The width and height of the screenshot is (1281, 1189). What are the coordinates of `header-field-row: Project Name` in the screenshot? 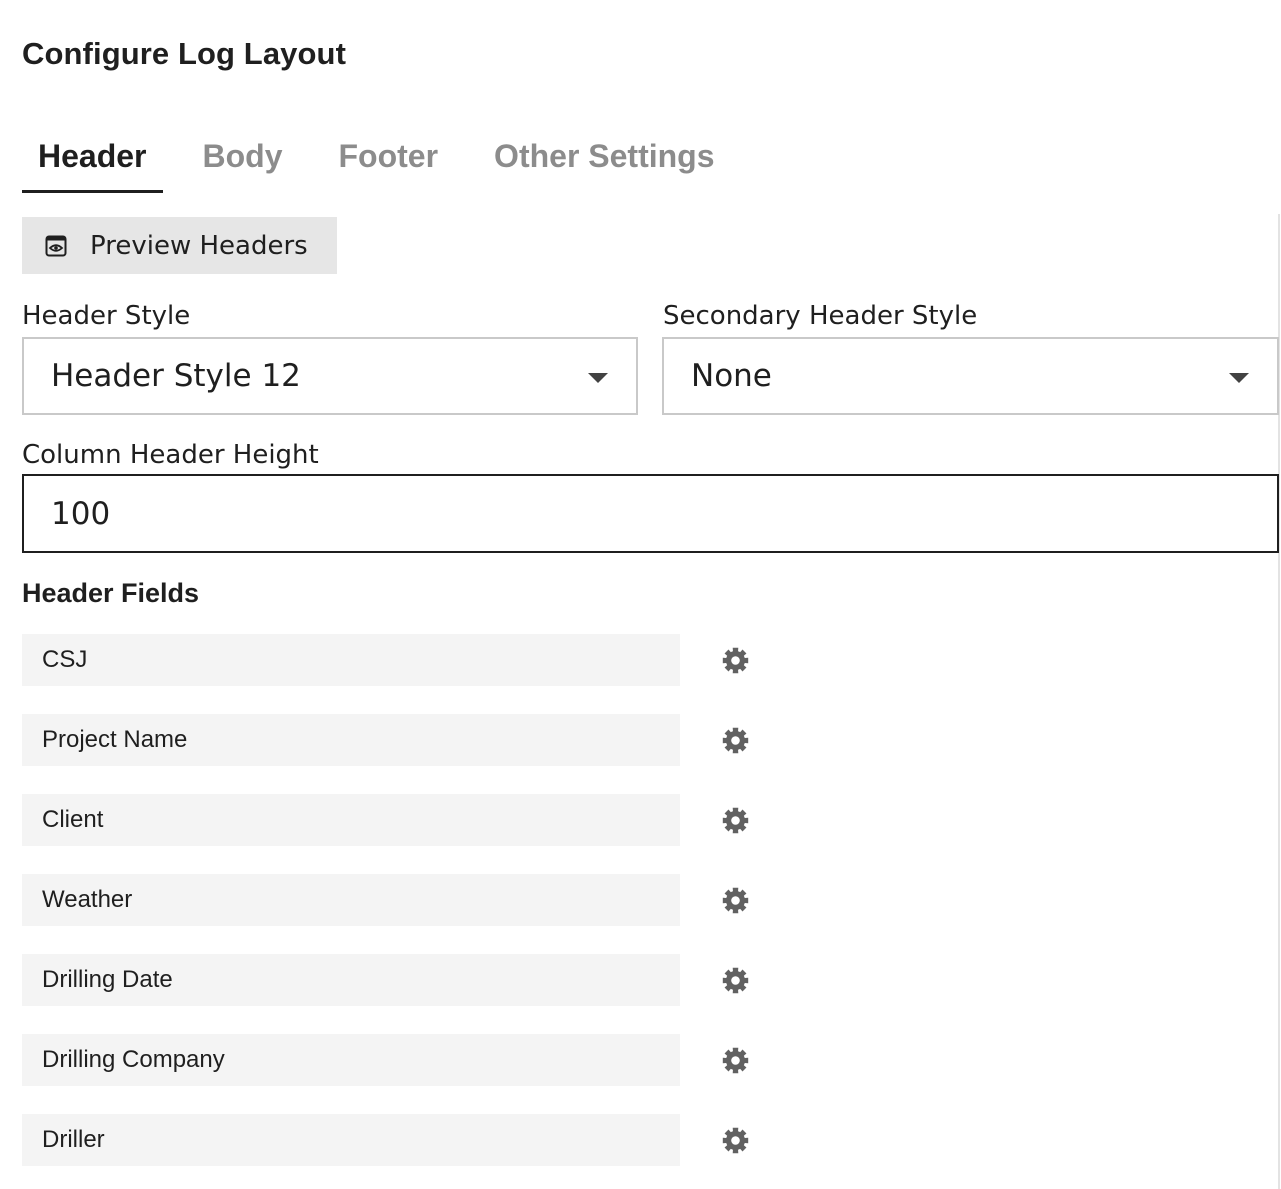 It's located at (402, 740).